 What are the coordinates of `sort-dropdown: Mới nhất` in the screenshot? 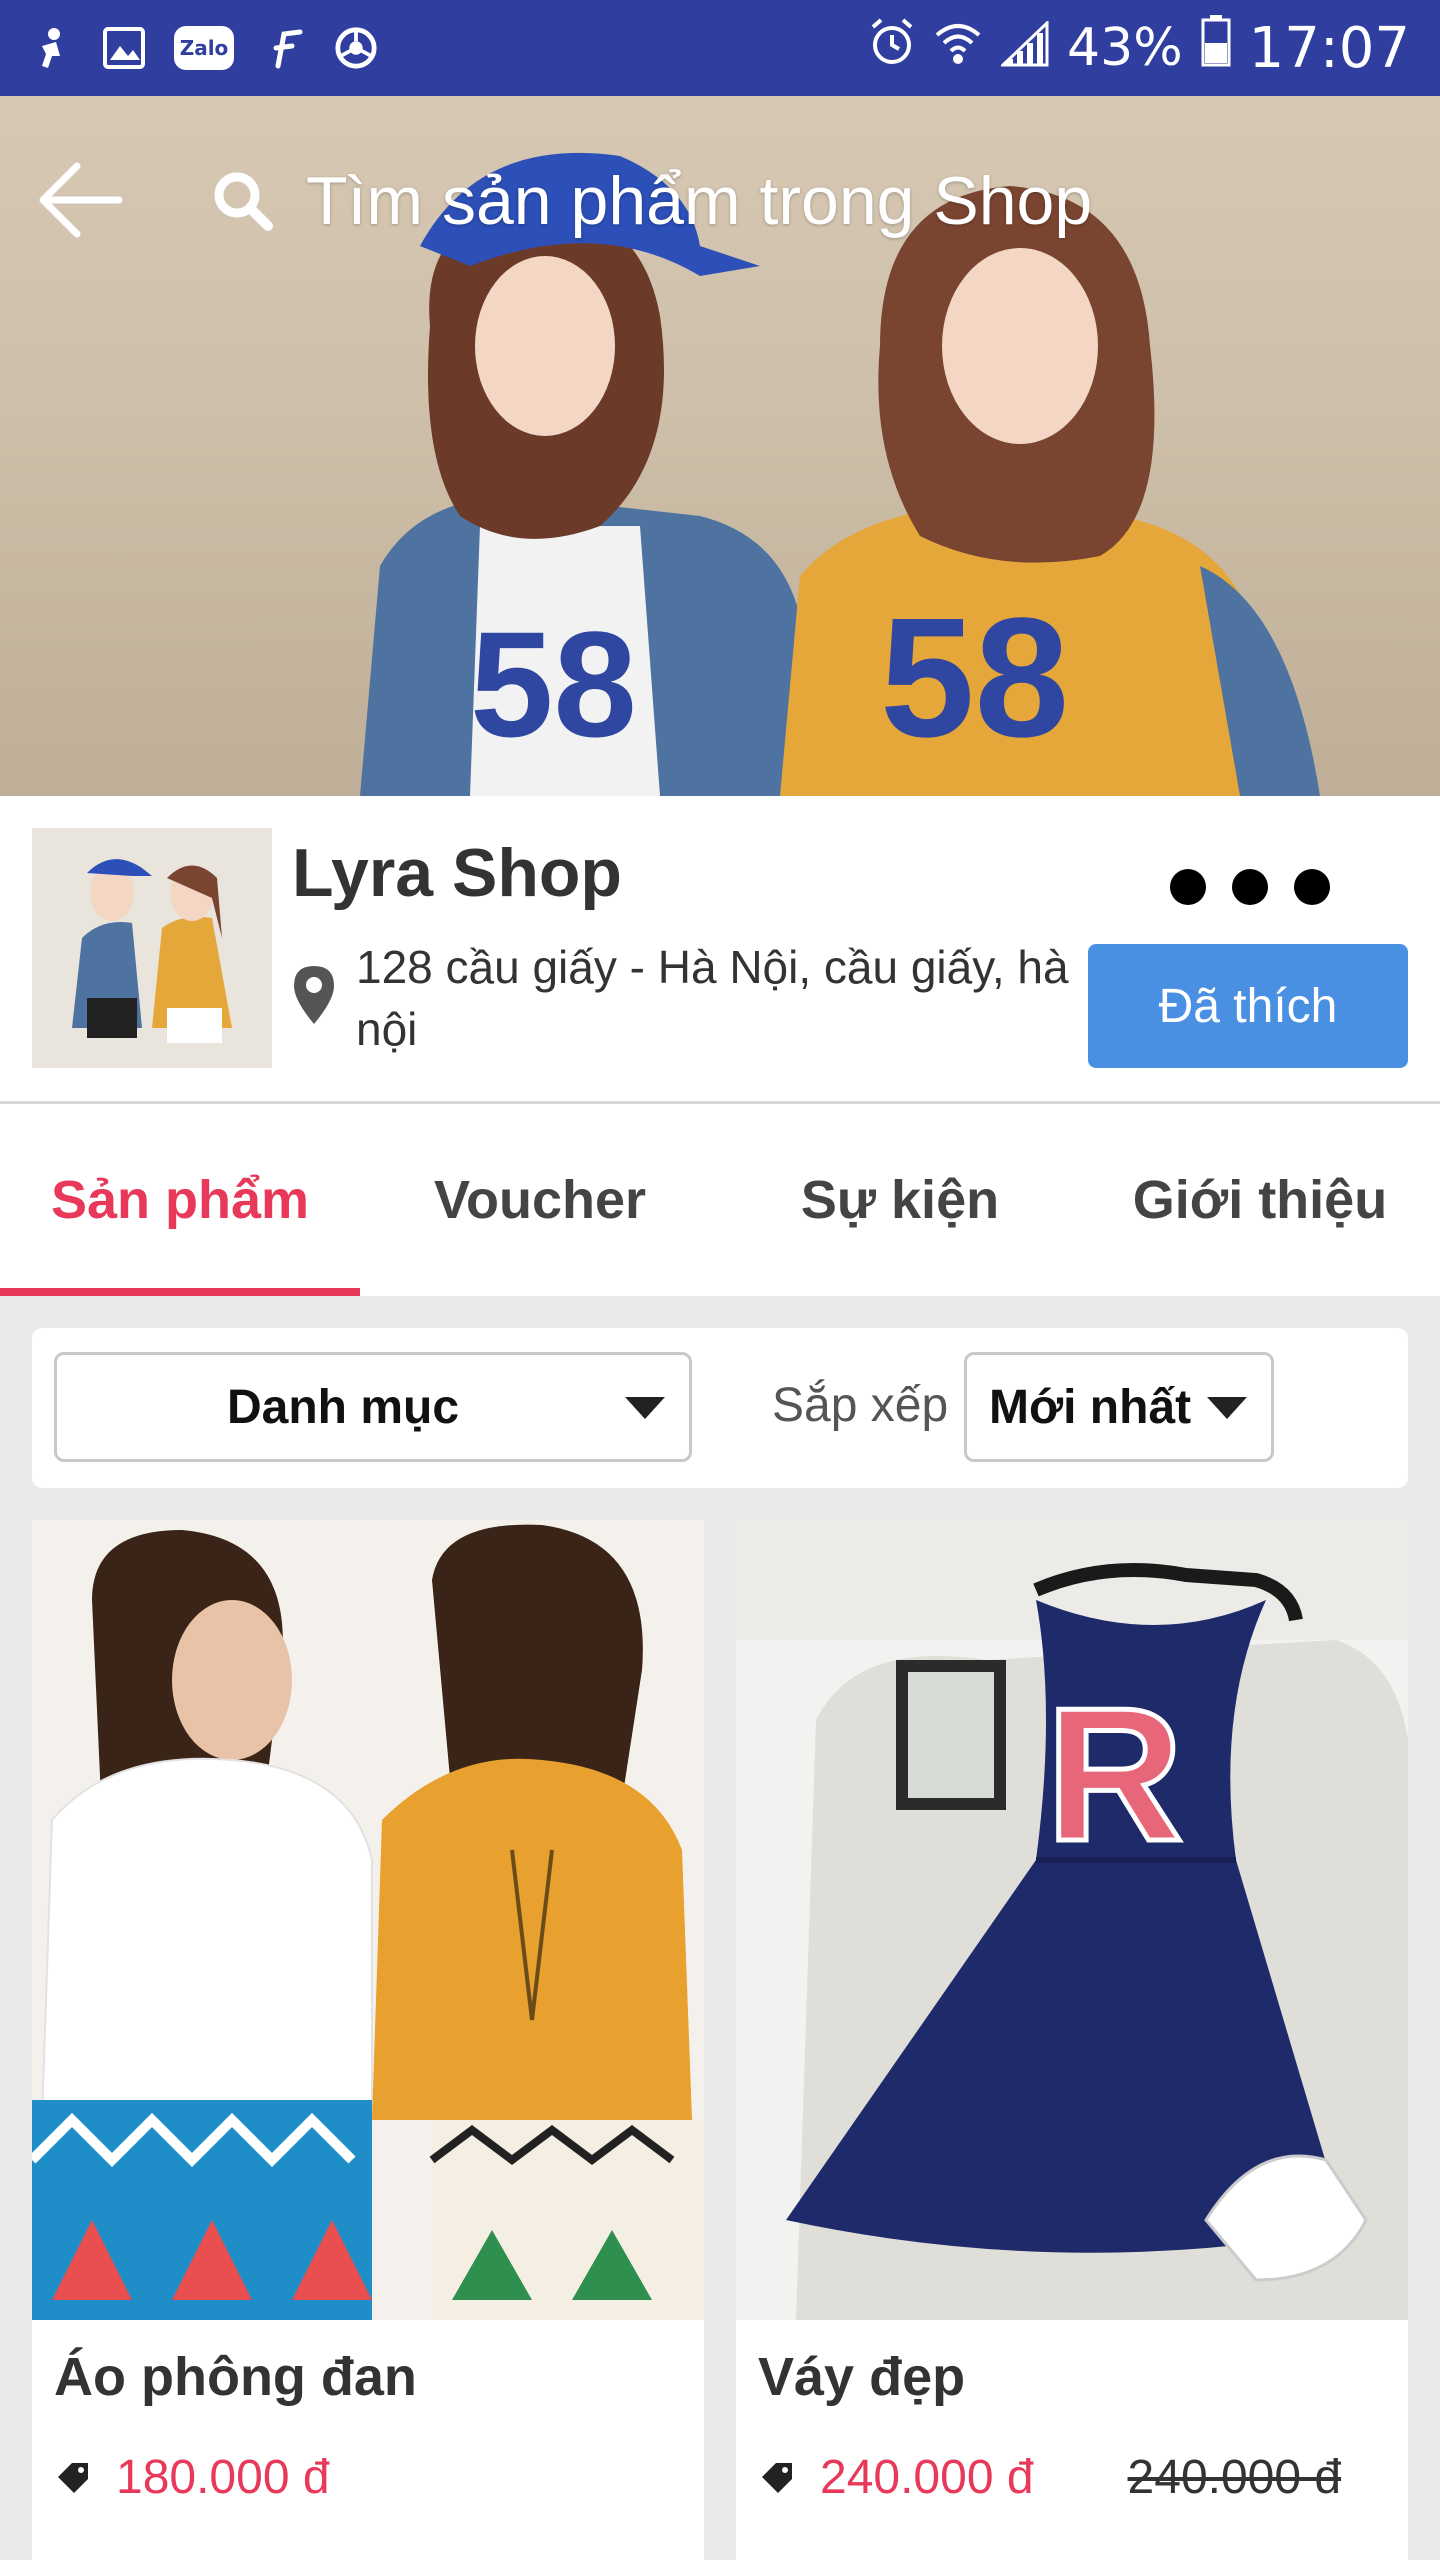 It's located at (1119, 1407).